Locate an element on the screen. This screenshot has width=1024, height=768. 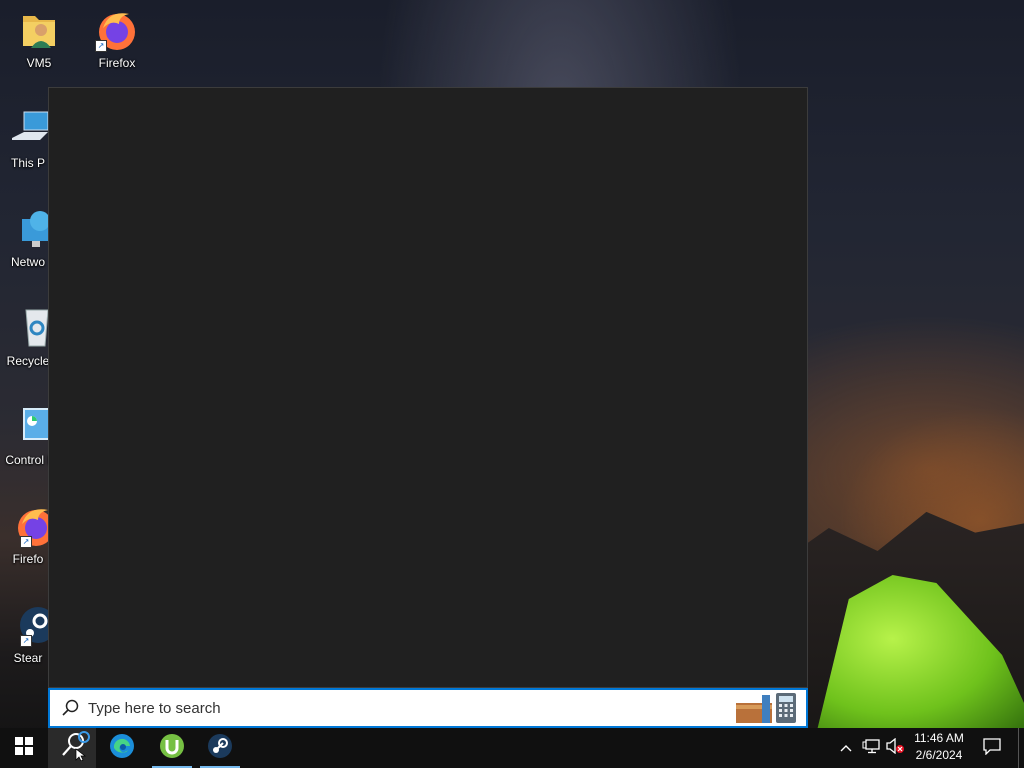
clock: 11:46 AM 2/6/2024 is located at coordinates (939, 747).